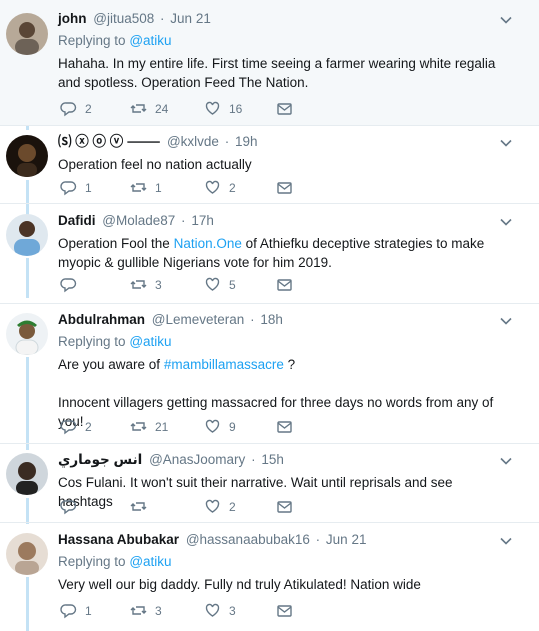 Image resolution: width=539 pixels, height=631 pixels. I want to click on retweet-button: 21, so click(149, 426).